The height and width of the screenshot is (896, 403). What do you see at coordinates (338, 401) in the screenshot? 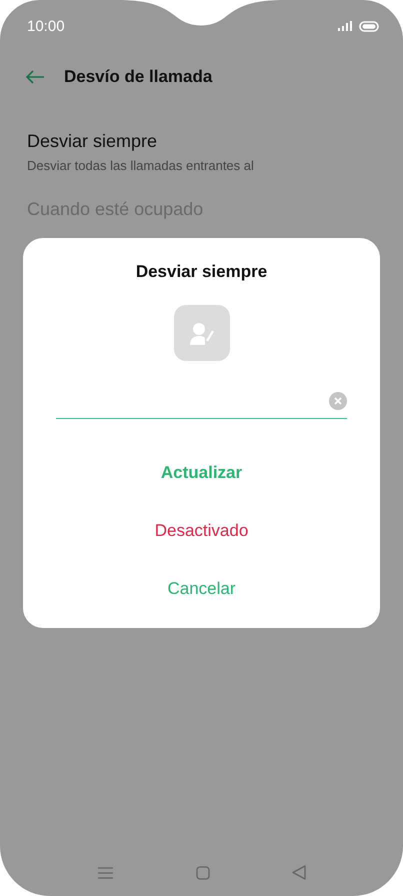
I see `clear-icon` at bounding box center [338, 401].